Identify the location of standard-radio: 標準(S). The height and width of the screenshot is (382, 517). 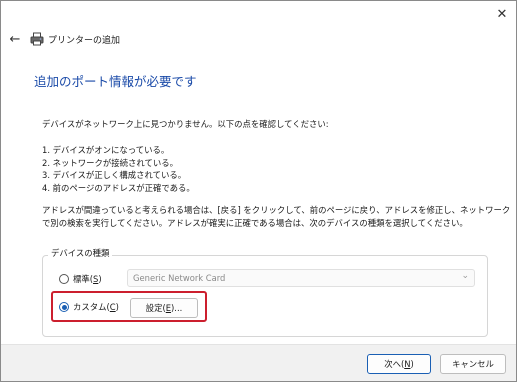
(80, 279).